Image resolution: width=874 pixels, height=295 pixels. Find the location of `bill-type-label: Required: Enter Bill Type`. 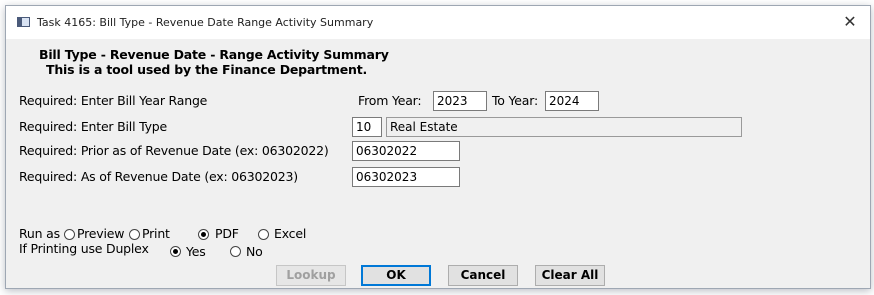

bill-type-label: Required: Enter Bill Type is located at coordinates (93, 126).